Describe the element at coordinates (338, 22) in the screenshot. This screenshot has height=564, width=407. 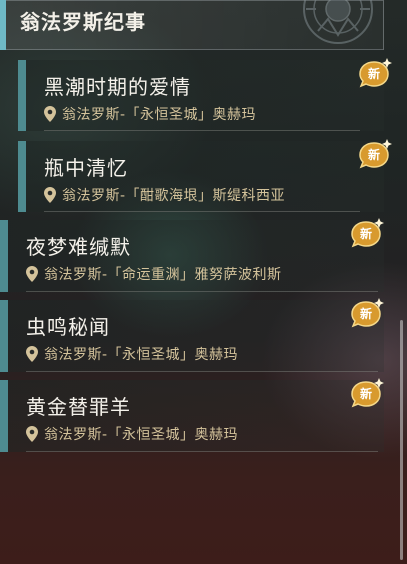
I see `emblem-icon` at that location.